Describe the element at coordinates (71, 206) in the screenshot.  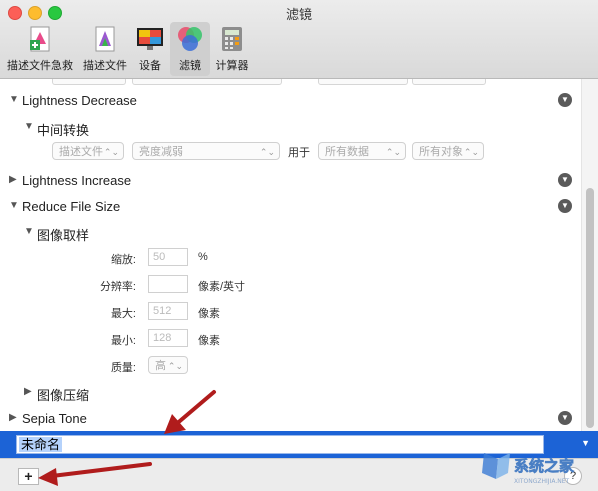
I see `filter-name: Reduce File Size` at that location.